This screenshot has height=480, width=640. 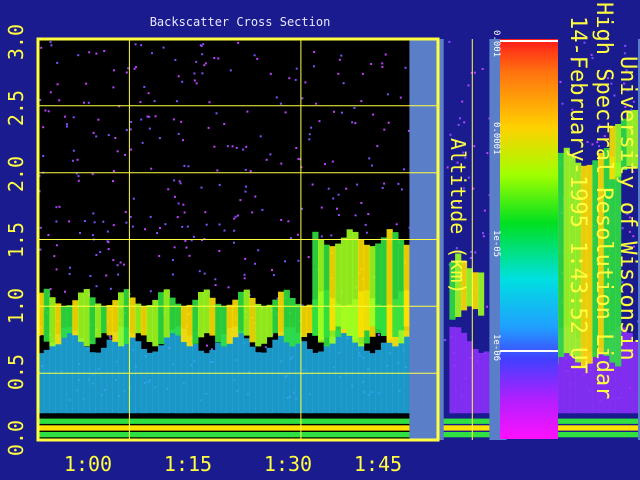 I want to click on x-tick-label: 1:45, so click(x=378, y=464).